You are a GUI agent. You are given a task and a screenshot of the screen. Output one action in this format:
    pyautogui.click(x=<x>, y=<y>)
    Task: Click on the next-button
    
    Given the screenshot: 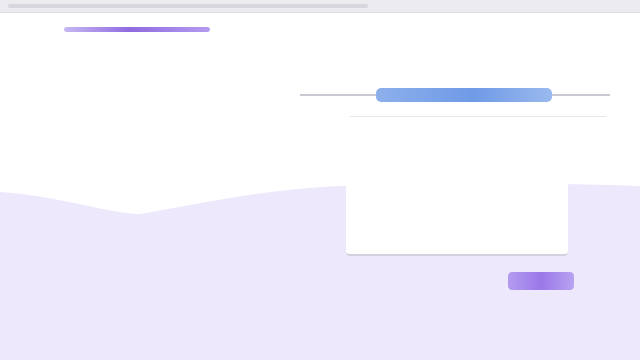 What is the action you would take?
    pyautogui.click(x=541, y=281)
    